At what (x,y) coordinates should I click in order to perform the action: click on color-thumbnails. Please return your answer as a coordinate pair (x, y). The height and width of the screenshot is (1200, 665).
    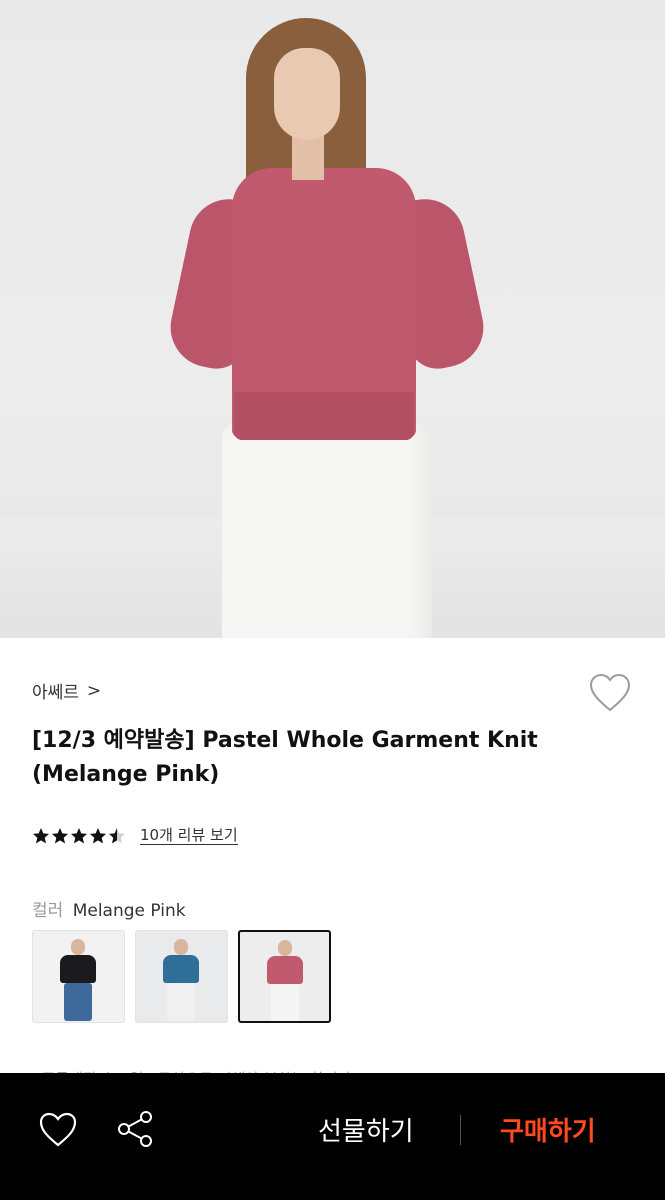
    Looking at the image, I should click on (181, 976).